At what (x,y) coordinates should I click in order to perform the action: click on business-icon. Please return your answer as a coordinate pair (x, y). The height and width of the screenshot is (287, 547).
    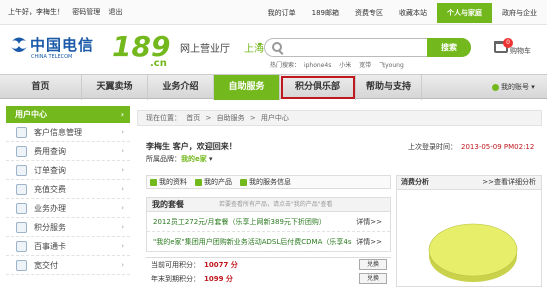
    Looking at the image, I should click on (21, 208).